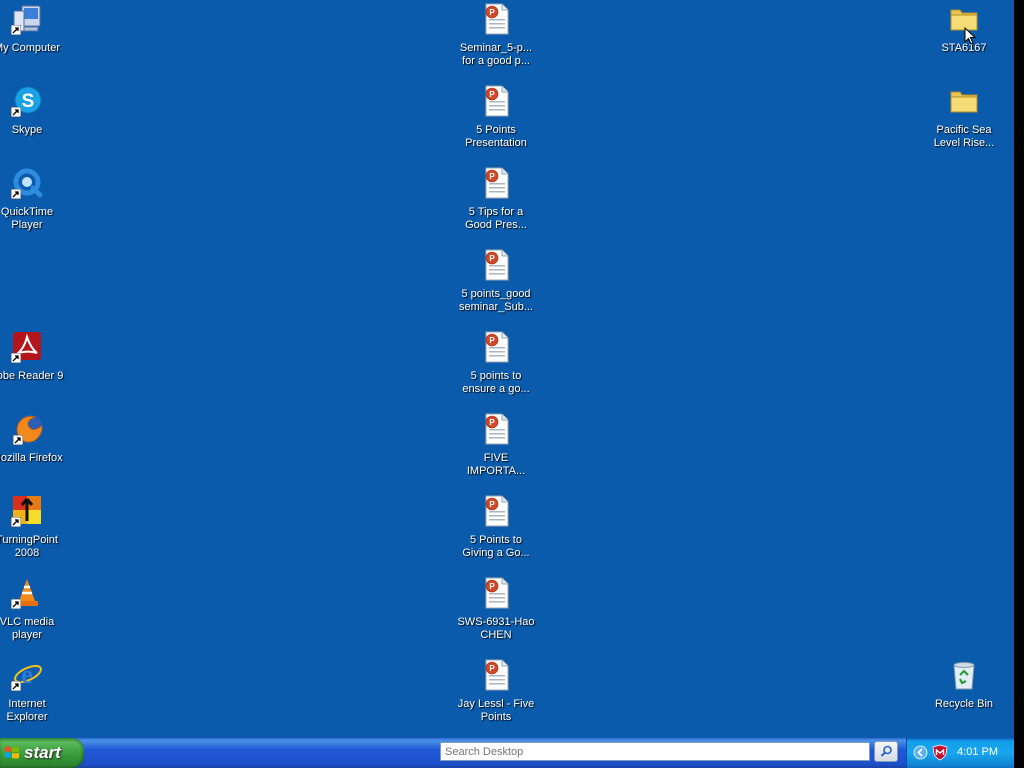 Image resolution: width=1024 pixels, height=768 pixels. What do you see at coordinates (27, 19) in the screenshot?
I see `my-computer-icon` at bounding box center [27, 19].